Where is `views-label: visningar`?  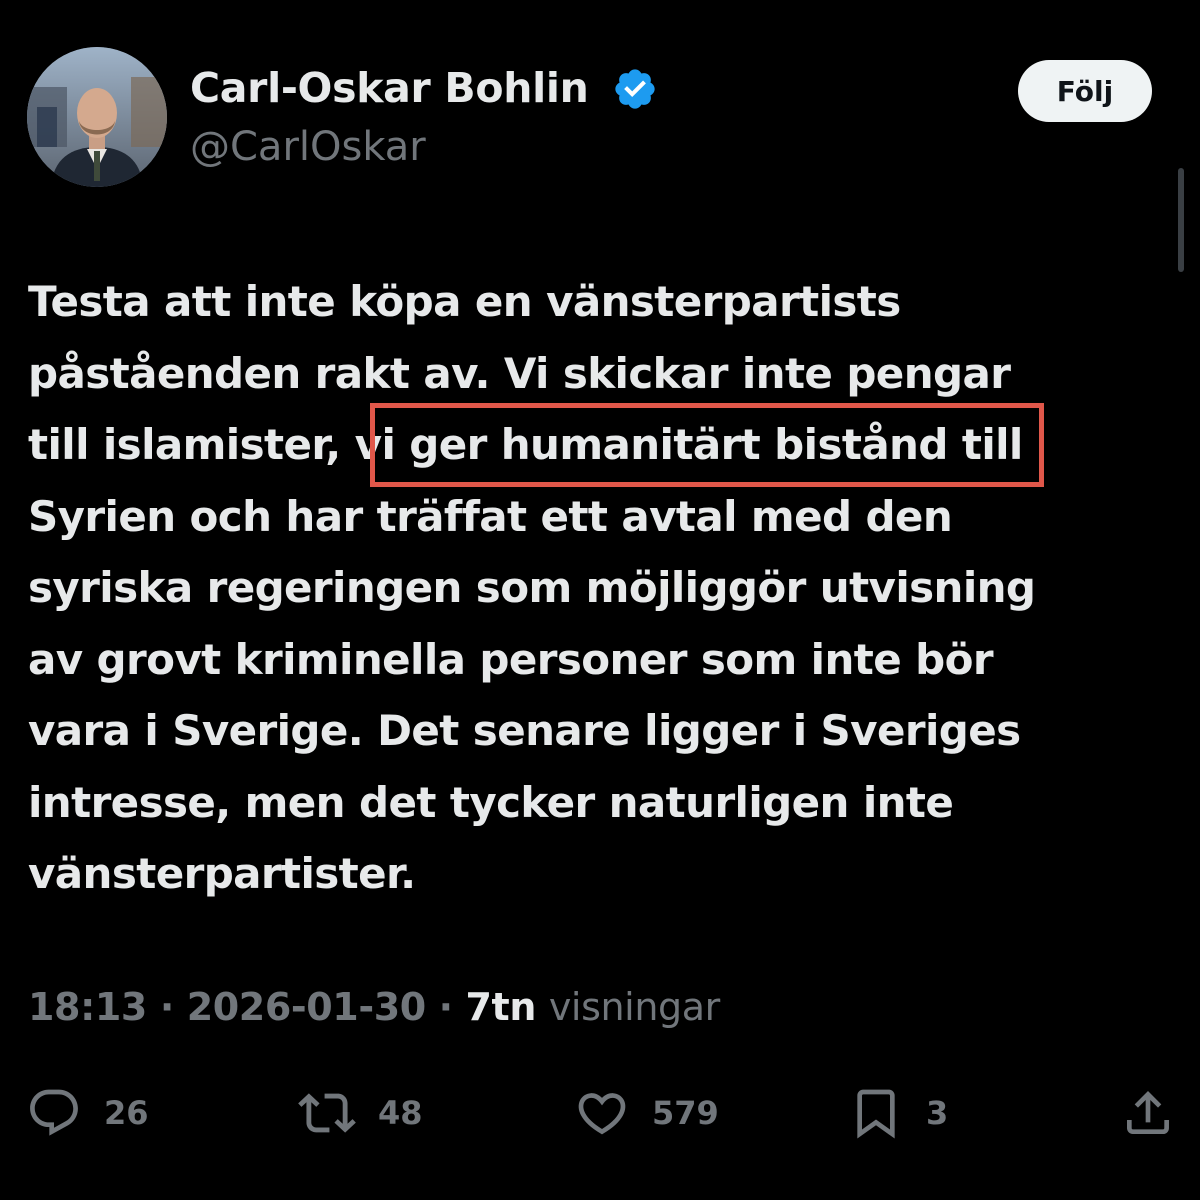 views-label: visningar is located at coordinates (634, 1007).